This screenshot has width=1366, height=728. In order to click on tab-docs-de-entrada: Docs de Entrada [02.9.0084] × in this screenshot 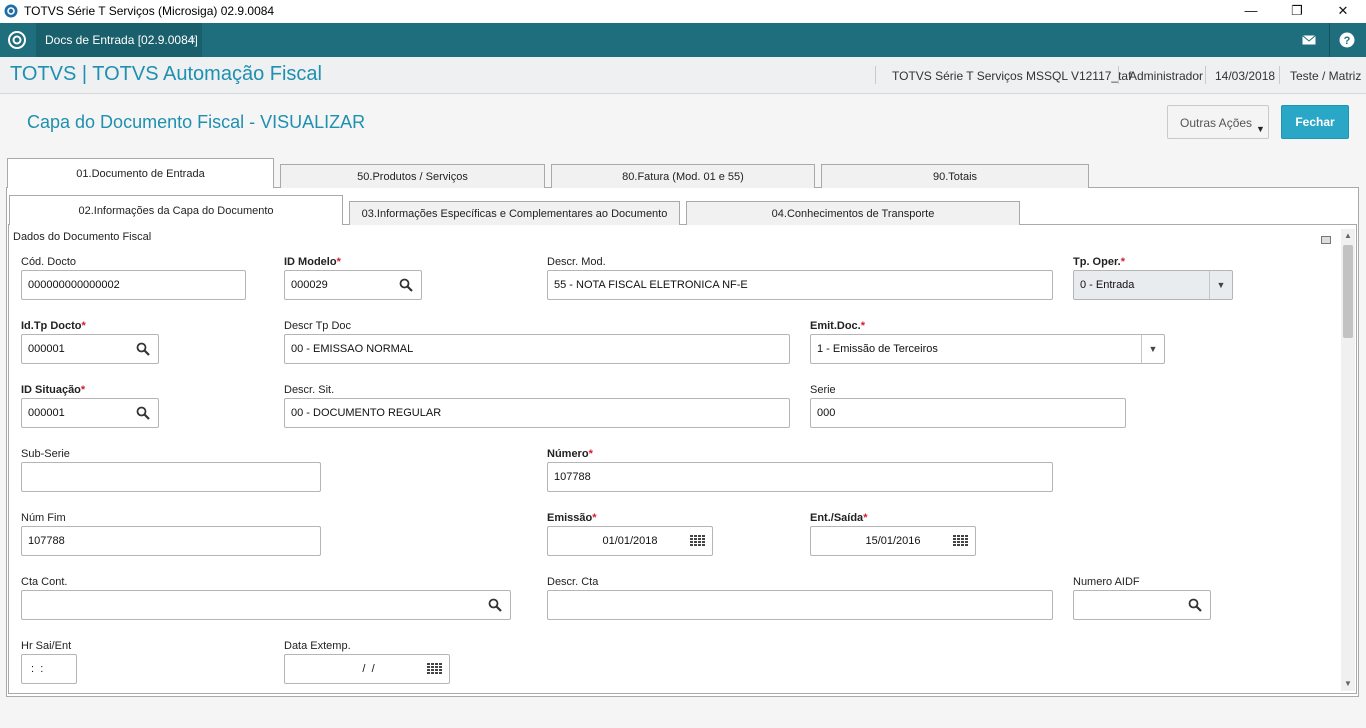, I will do `click(119, 40)`.